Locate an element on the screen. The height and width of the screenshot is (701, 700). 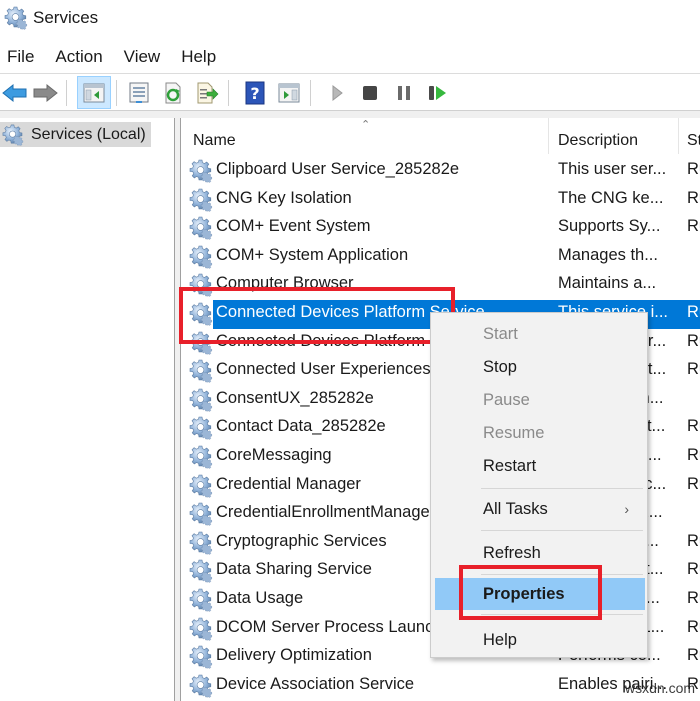
service-name: Computer Browser is located at coordinates (285, 283).